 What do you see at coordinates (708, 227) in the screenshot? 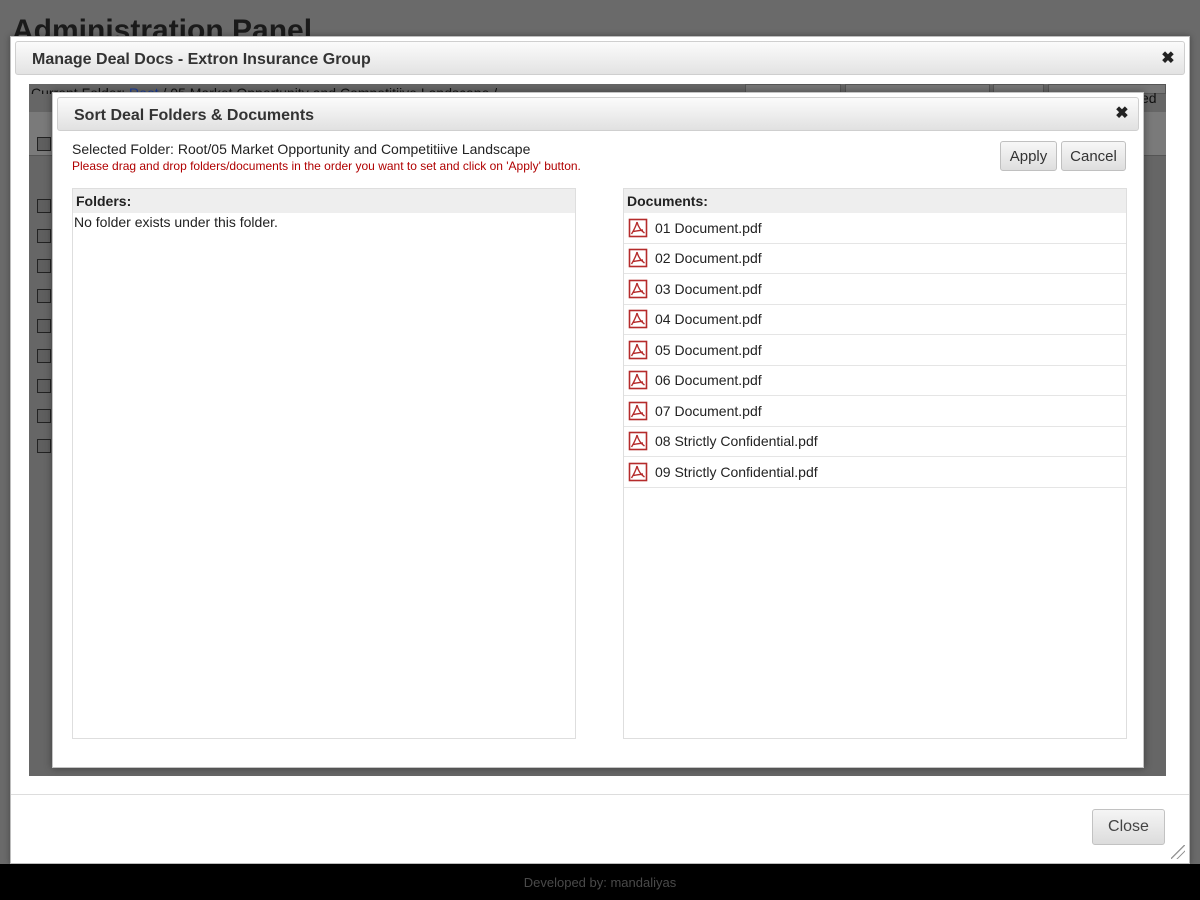
I see `document-name: 01 Document.pdf` at bounding box center [708, 227].